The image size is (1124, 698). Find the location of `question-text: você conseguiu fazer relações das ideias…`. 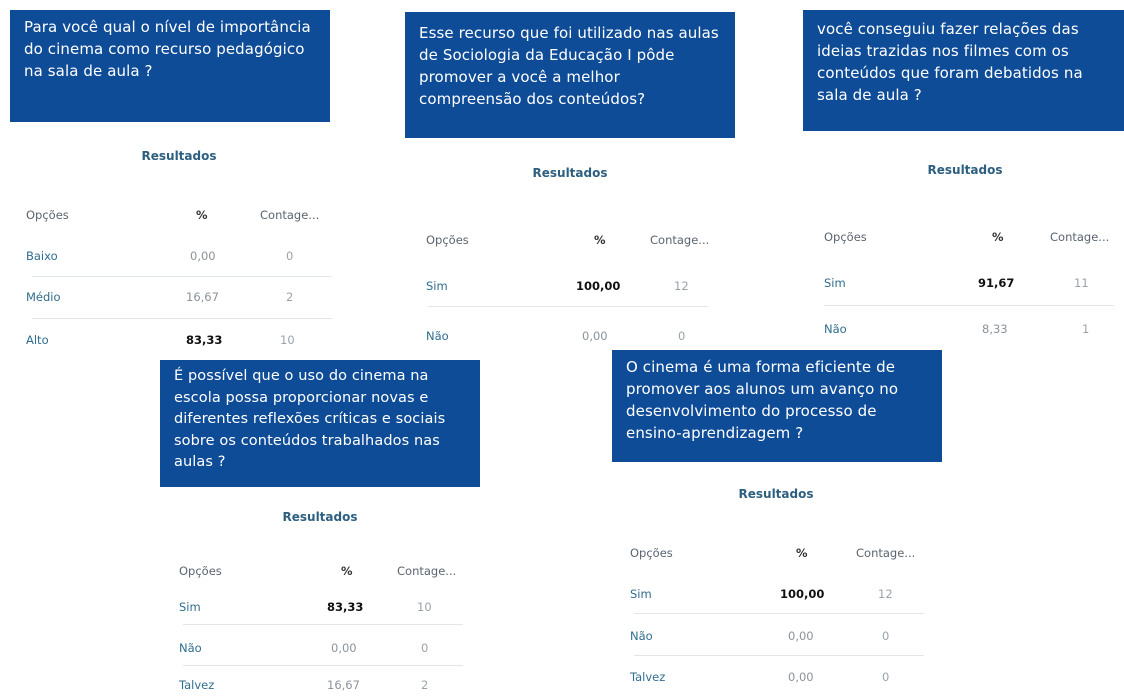

question-text: você conseguiu fazer relações das ideias… is located at coordinates (950, 62).